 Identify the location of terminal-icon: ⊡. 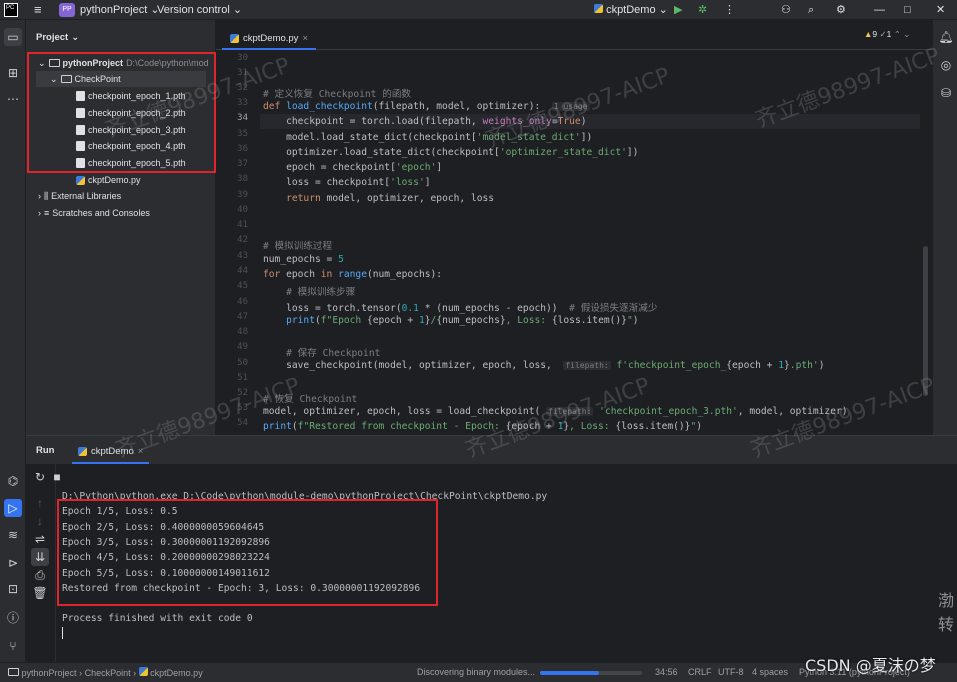
(13, 589).